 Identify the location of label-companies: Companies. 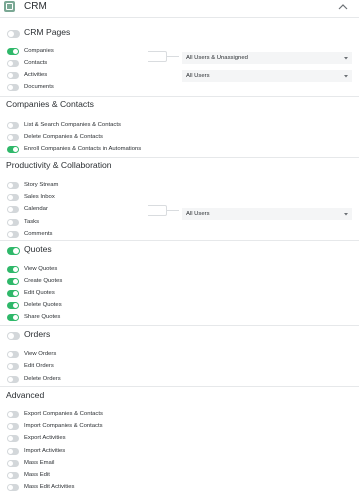
(39, 51).